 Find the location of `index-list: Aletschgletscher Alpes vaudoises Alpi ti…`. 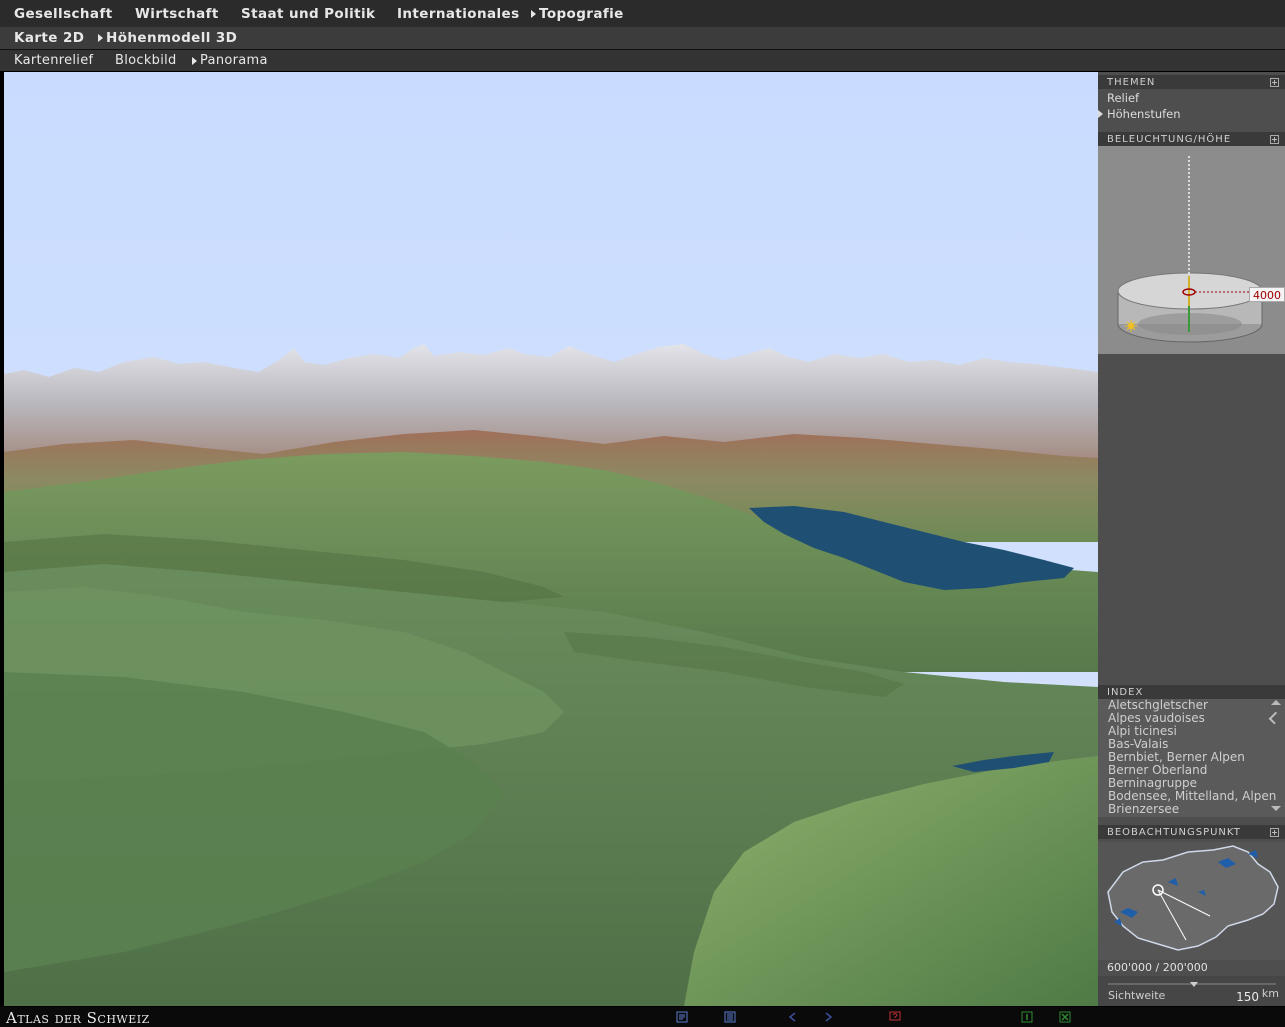

index-list: Aletschgletscher Alpes vaudoises Alpi ti… is located at coordinates (1191, 758).